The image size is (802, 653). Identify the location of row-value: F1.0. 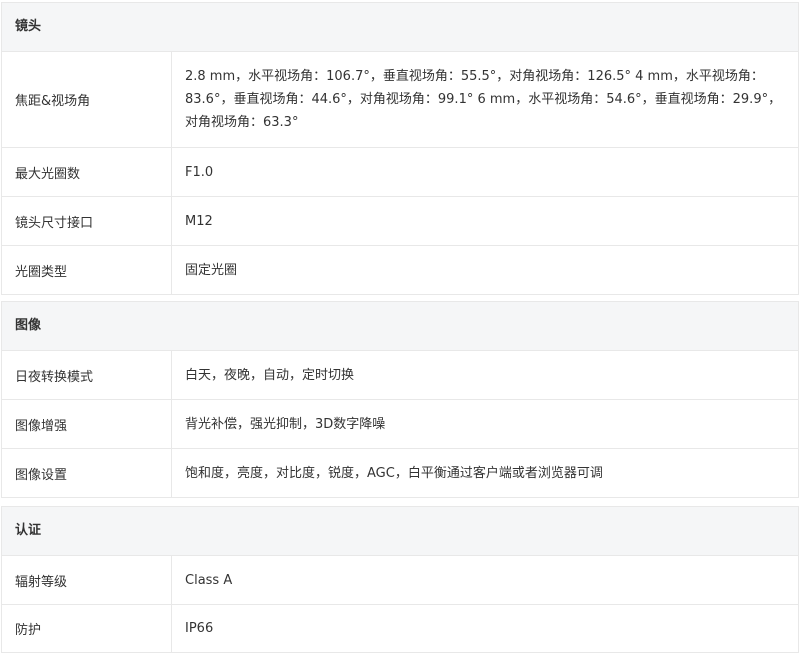
(199, 172).